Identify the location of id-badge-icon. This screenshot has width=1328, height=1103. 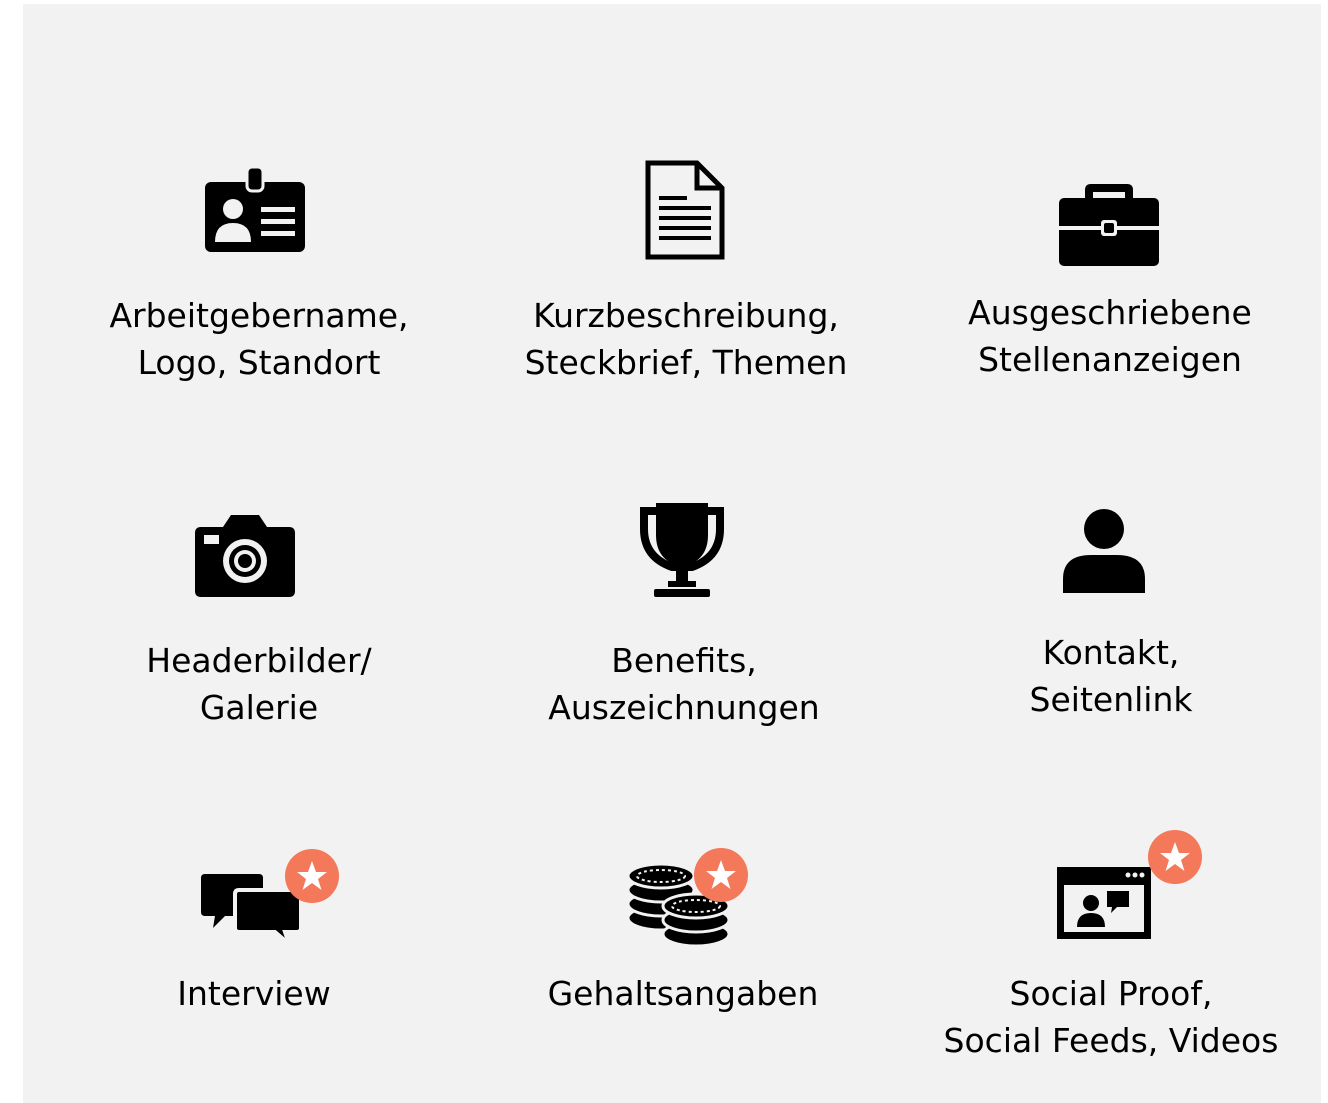
(255, 209).